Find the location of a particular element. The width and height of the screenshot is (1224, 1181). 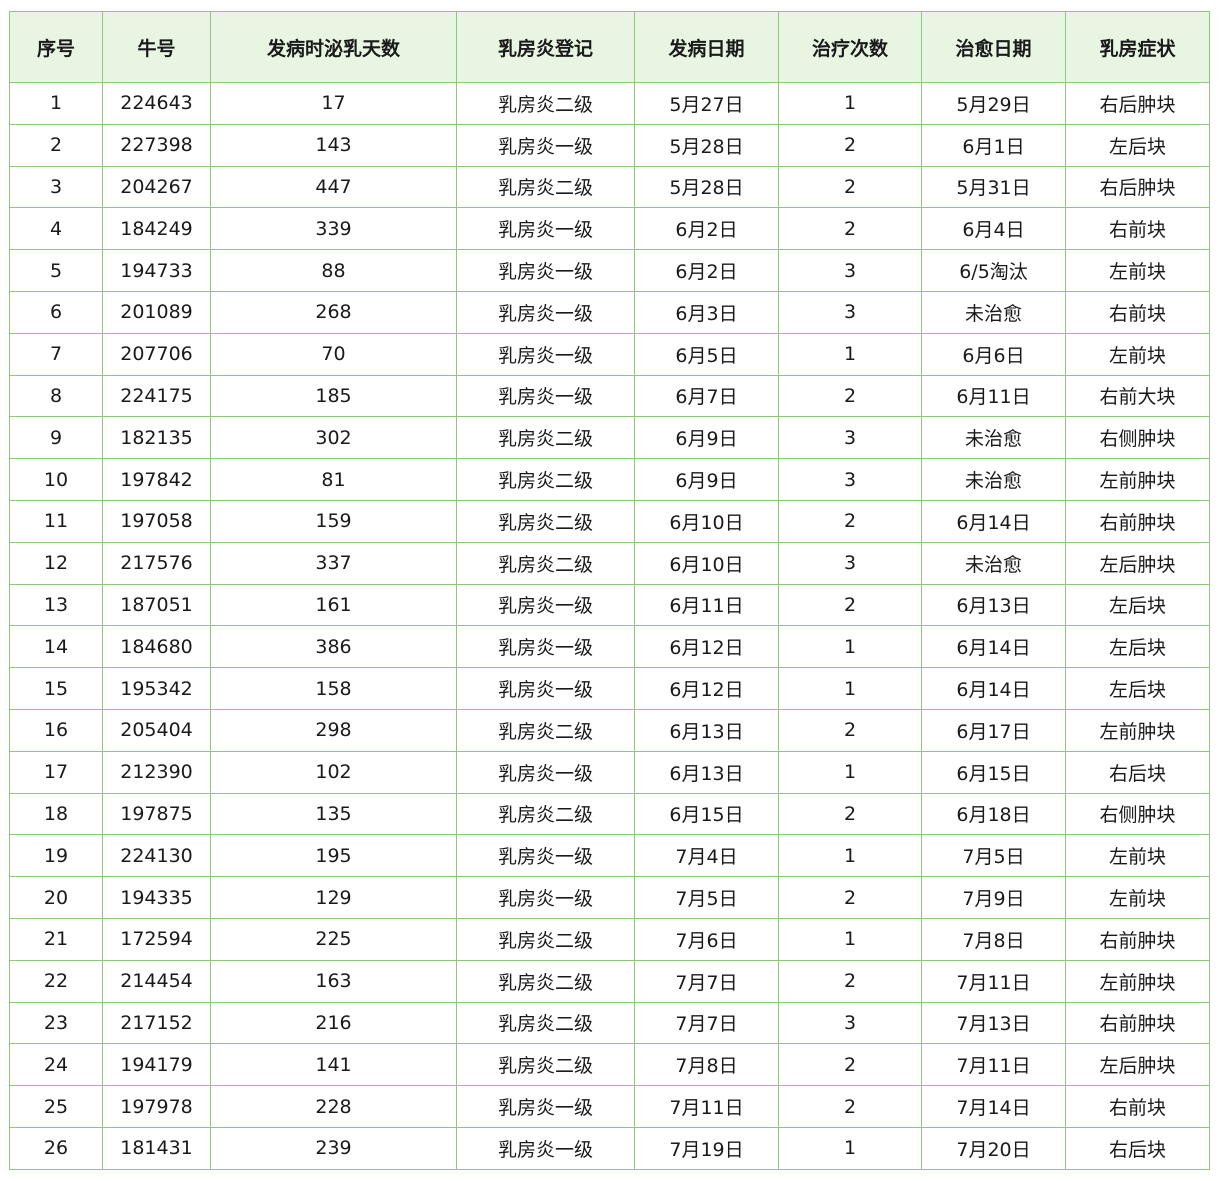

cell-udder-symptom: 右前肿块 is located at coordinates (1137, 1023).